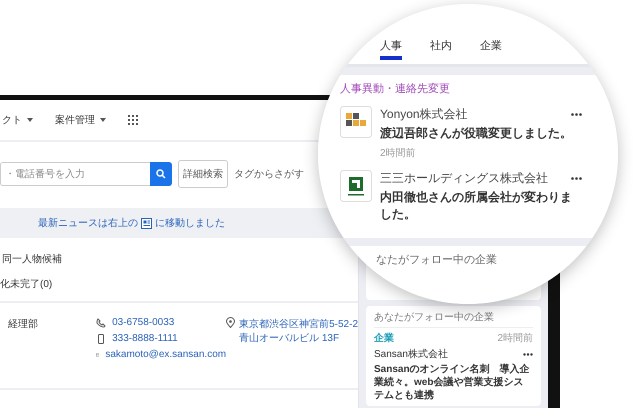  What do you see at coordinates (384, 338) in the screenshot?
I see `category-label: 企業` at bounding box center [384, 338].